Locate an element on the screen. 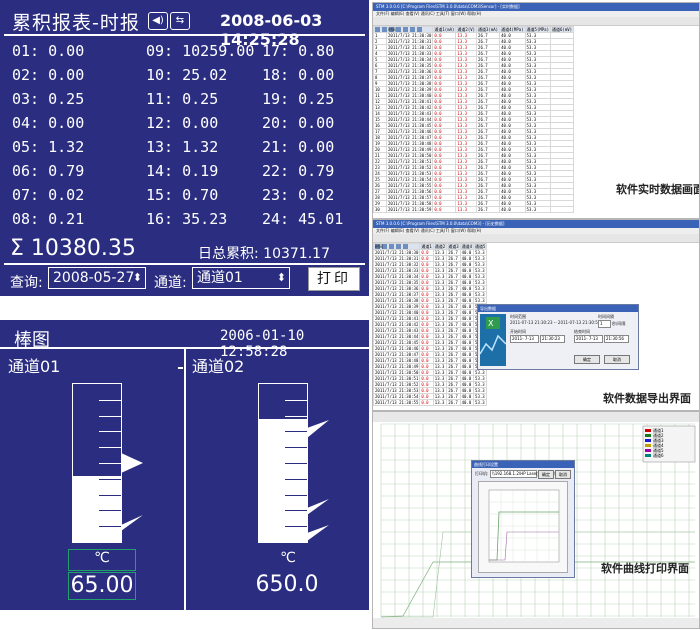 This screenshot has width=700, height=630. export-icon is located at coordinates (391, 246).